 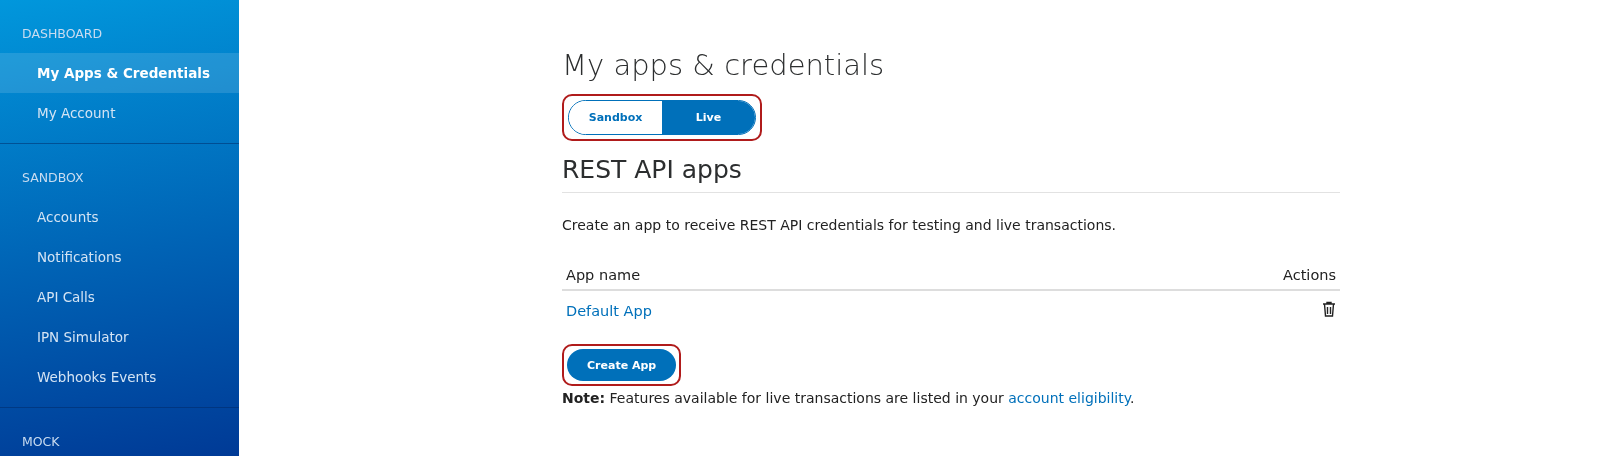 I want to click on sidebar-section-heading: SANDBOX, so click(x=53, y=177).